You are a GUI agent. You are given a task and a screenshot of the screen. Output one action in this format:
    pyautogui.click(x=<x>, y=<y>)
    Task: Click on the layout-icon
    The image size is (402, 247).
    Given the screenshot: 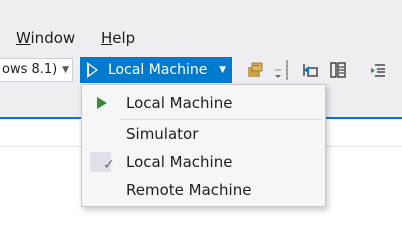 What is the action you would take?
    pyautogui.click(x=338, y=70)
    